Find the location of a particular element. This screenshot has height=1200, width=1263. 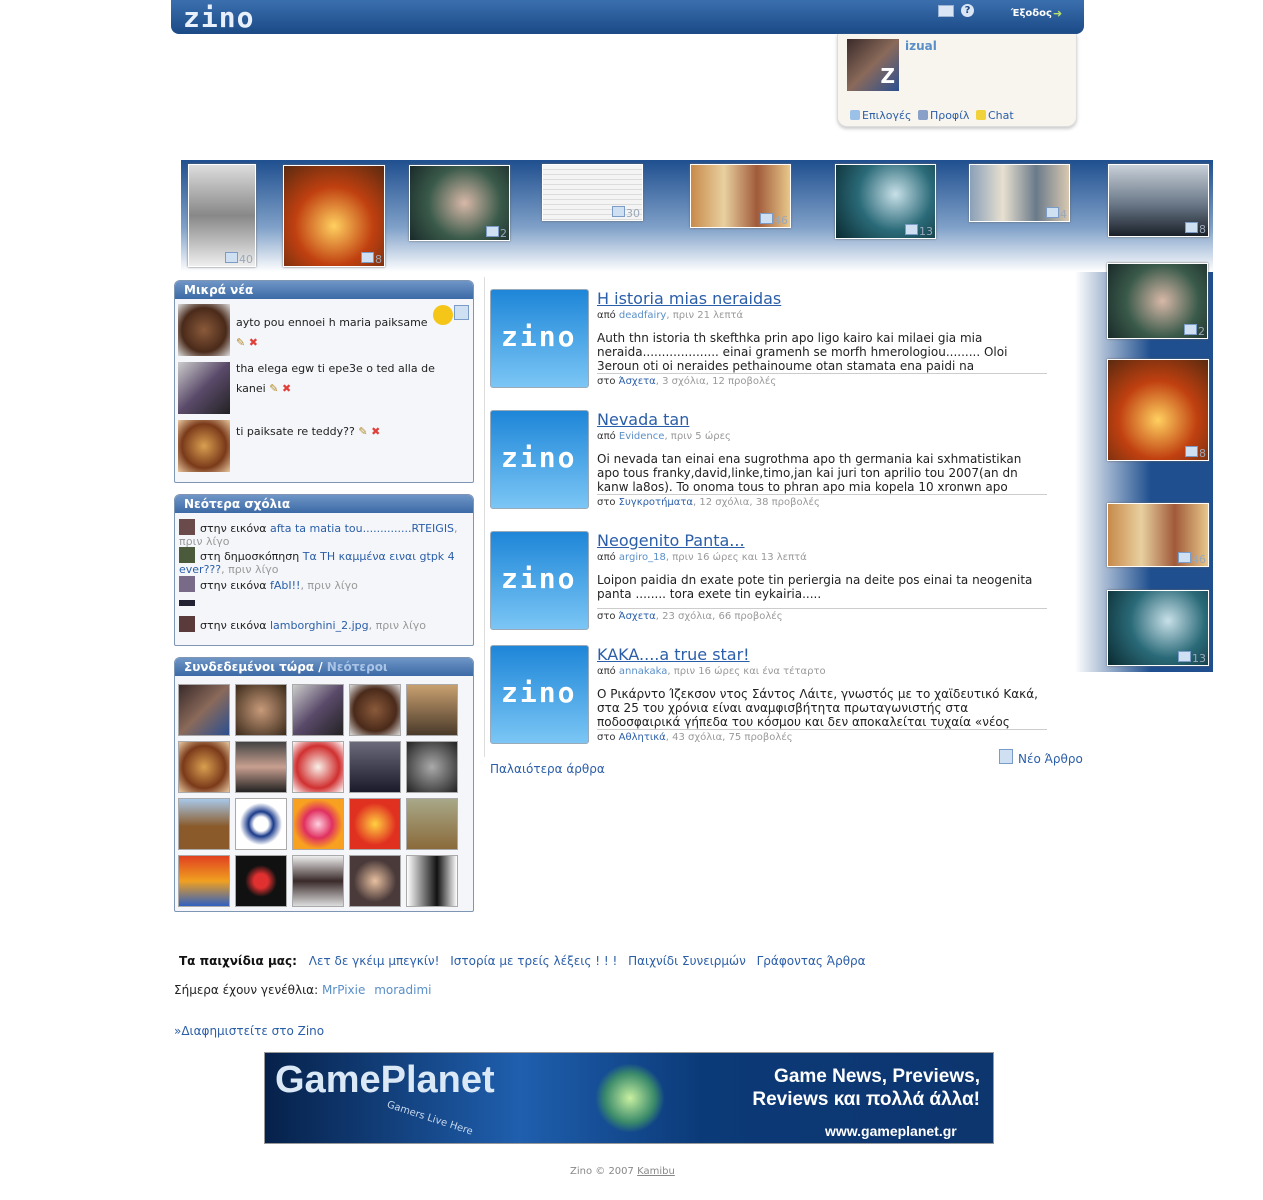

article-byline: από Evidence, πριν 5 ώρες is located at coordinates (664, 436).